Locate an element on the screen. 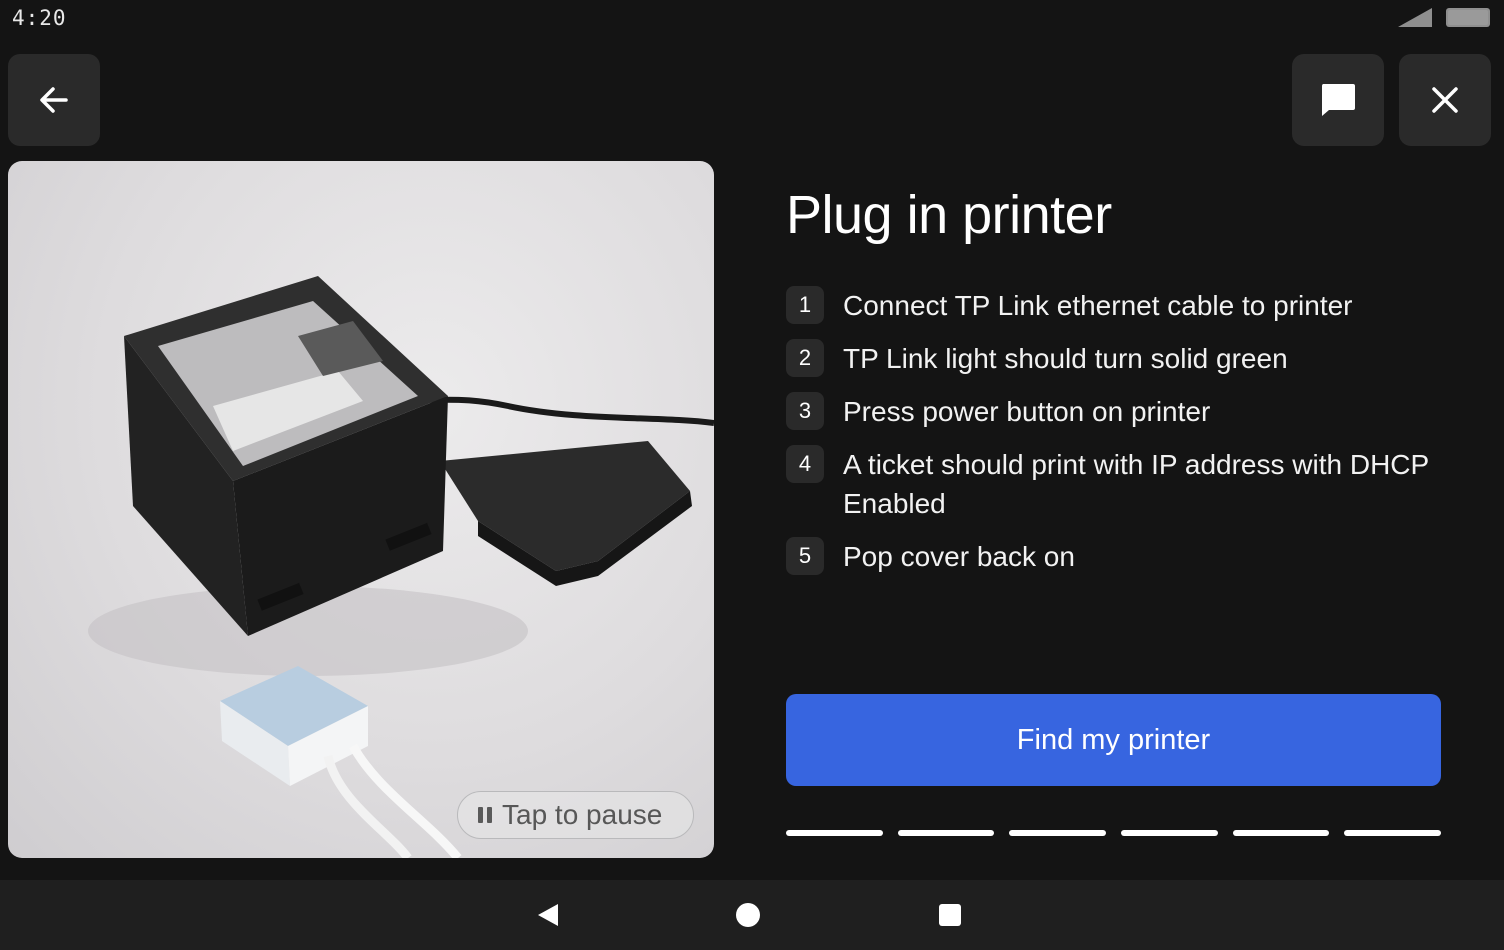  tap-to-pause-button: Tap to pause is located at coordinates (575, 815).